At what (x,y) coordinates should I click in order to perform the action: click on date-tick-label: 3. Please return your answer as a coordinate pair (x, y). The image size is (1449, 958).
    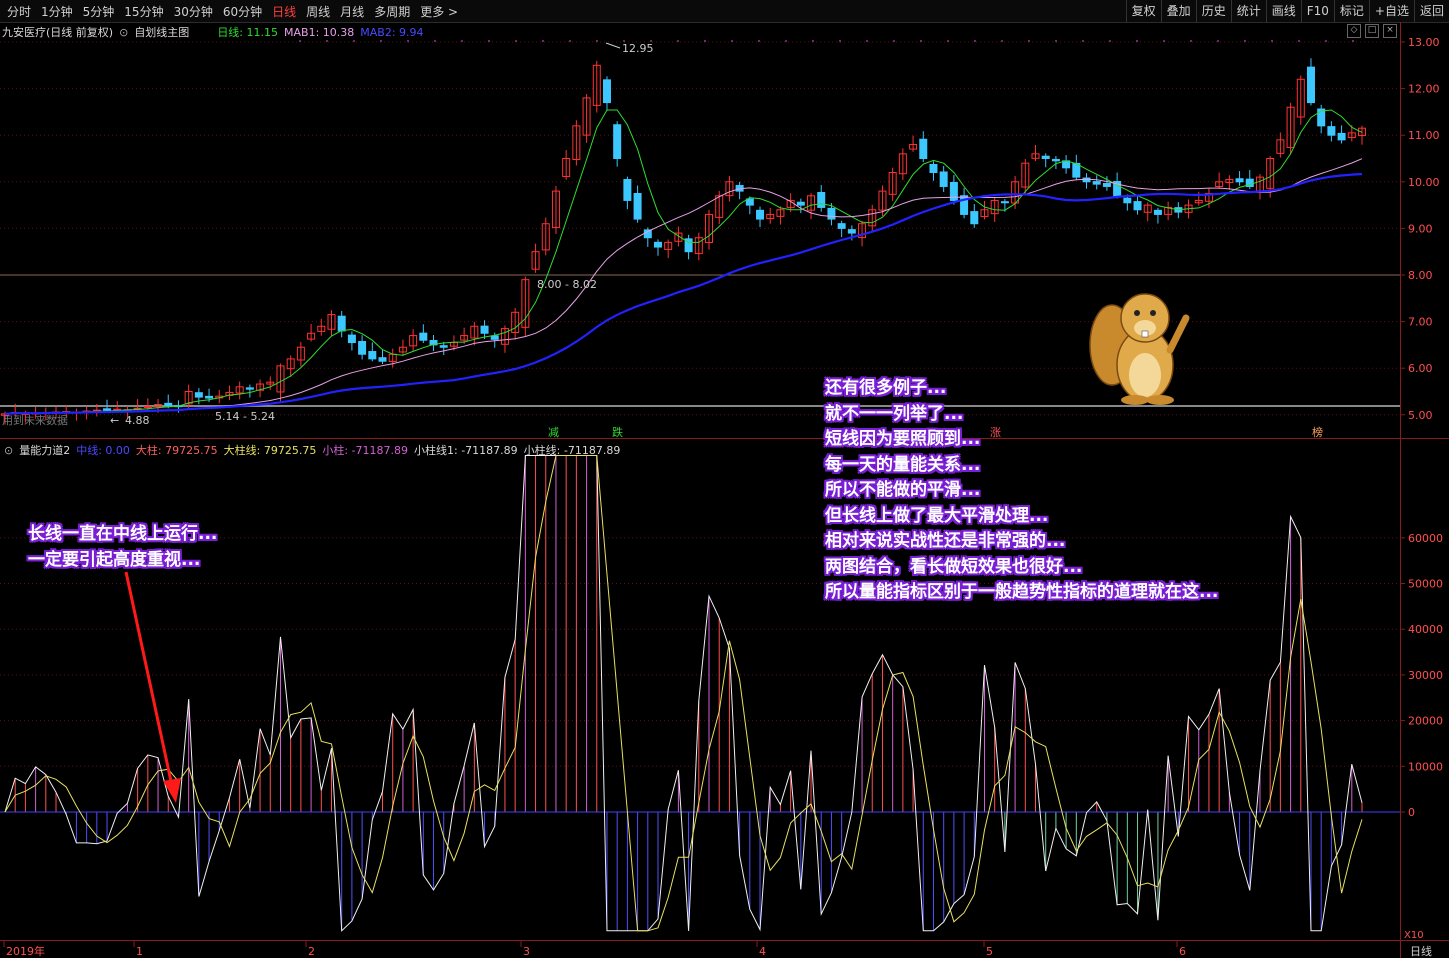
    Looking at the image, I should click on (526, 951).